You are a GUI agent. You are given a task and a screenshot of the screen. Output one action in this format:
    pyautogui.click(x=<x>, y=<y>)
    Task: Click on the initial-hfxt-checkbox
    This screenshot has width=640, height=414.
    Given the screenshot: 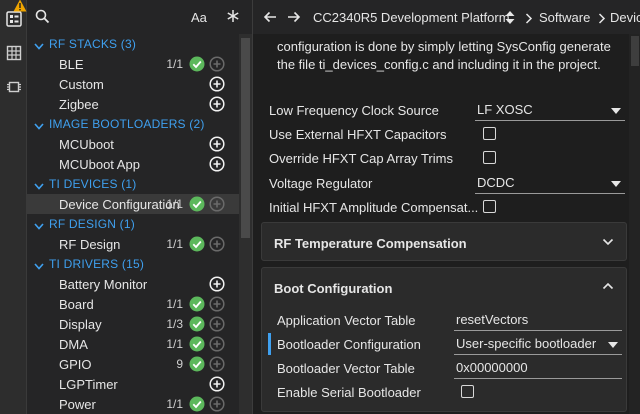 What is the action you would take?
    pyautogui.click(x=489, y=206)
    